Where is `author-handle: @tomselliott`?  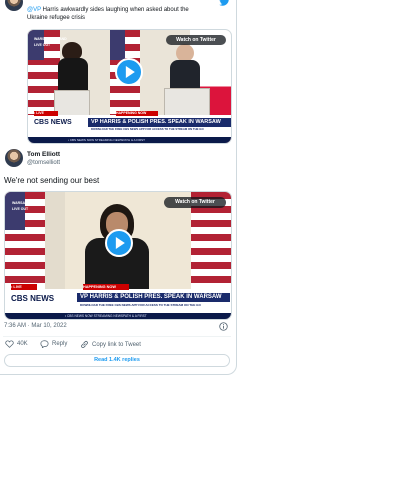
author-handle: @tomselliott is located at coordinates (43, 163).